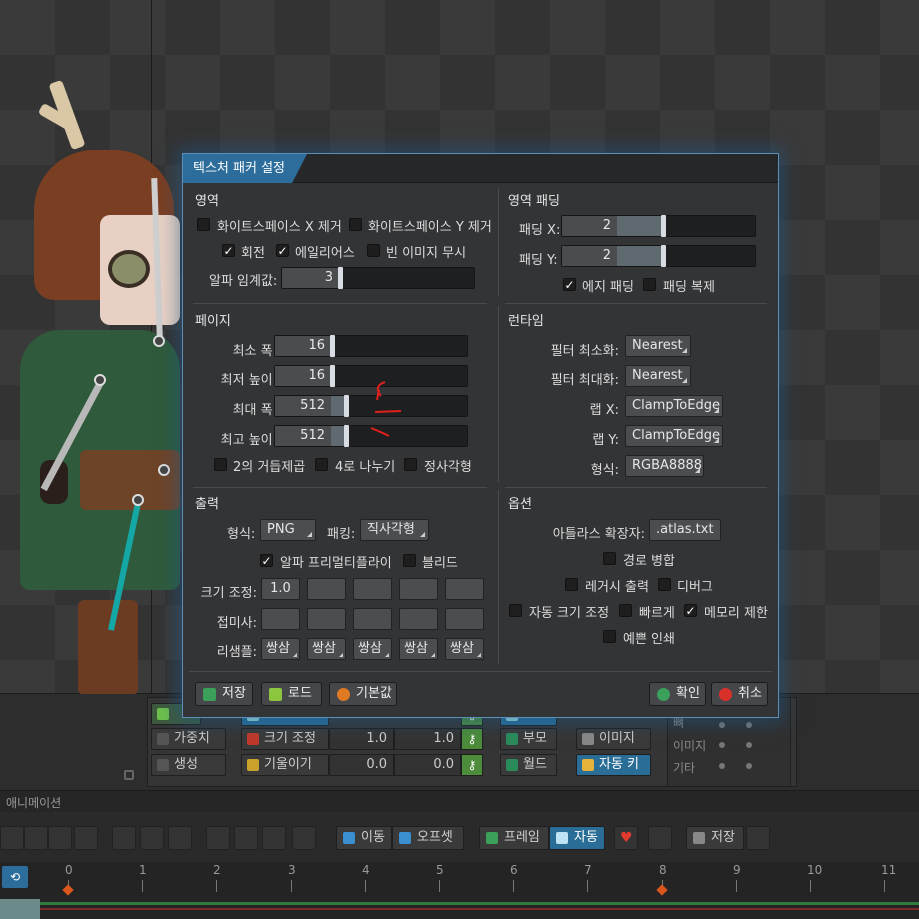 This screenshot has width=919, height=919. Describe the element at coordinates (514, 838) in the screenshot. I see `frame-button: 프레임` at that location.